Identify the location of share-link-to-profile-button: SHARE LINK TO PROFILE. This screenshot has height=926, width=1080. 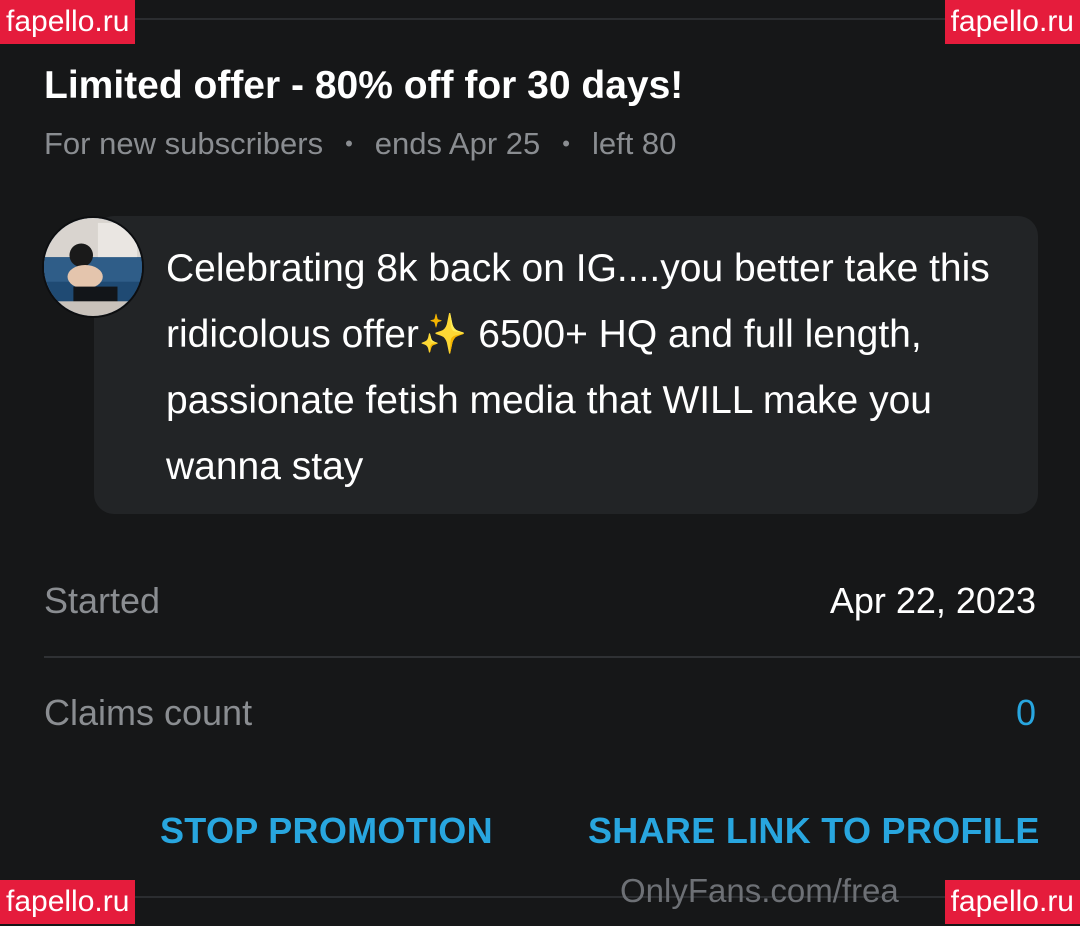
(814, 831).